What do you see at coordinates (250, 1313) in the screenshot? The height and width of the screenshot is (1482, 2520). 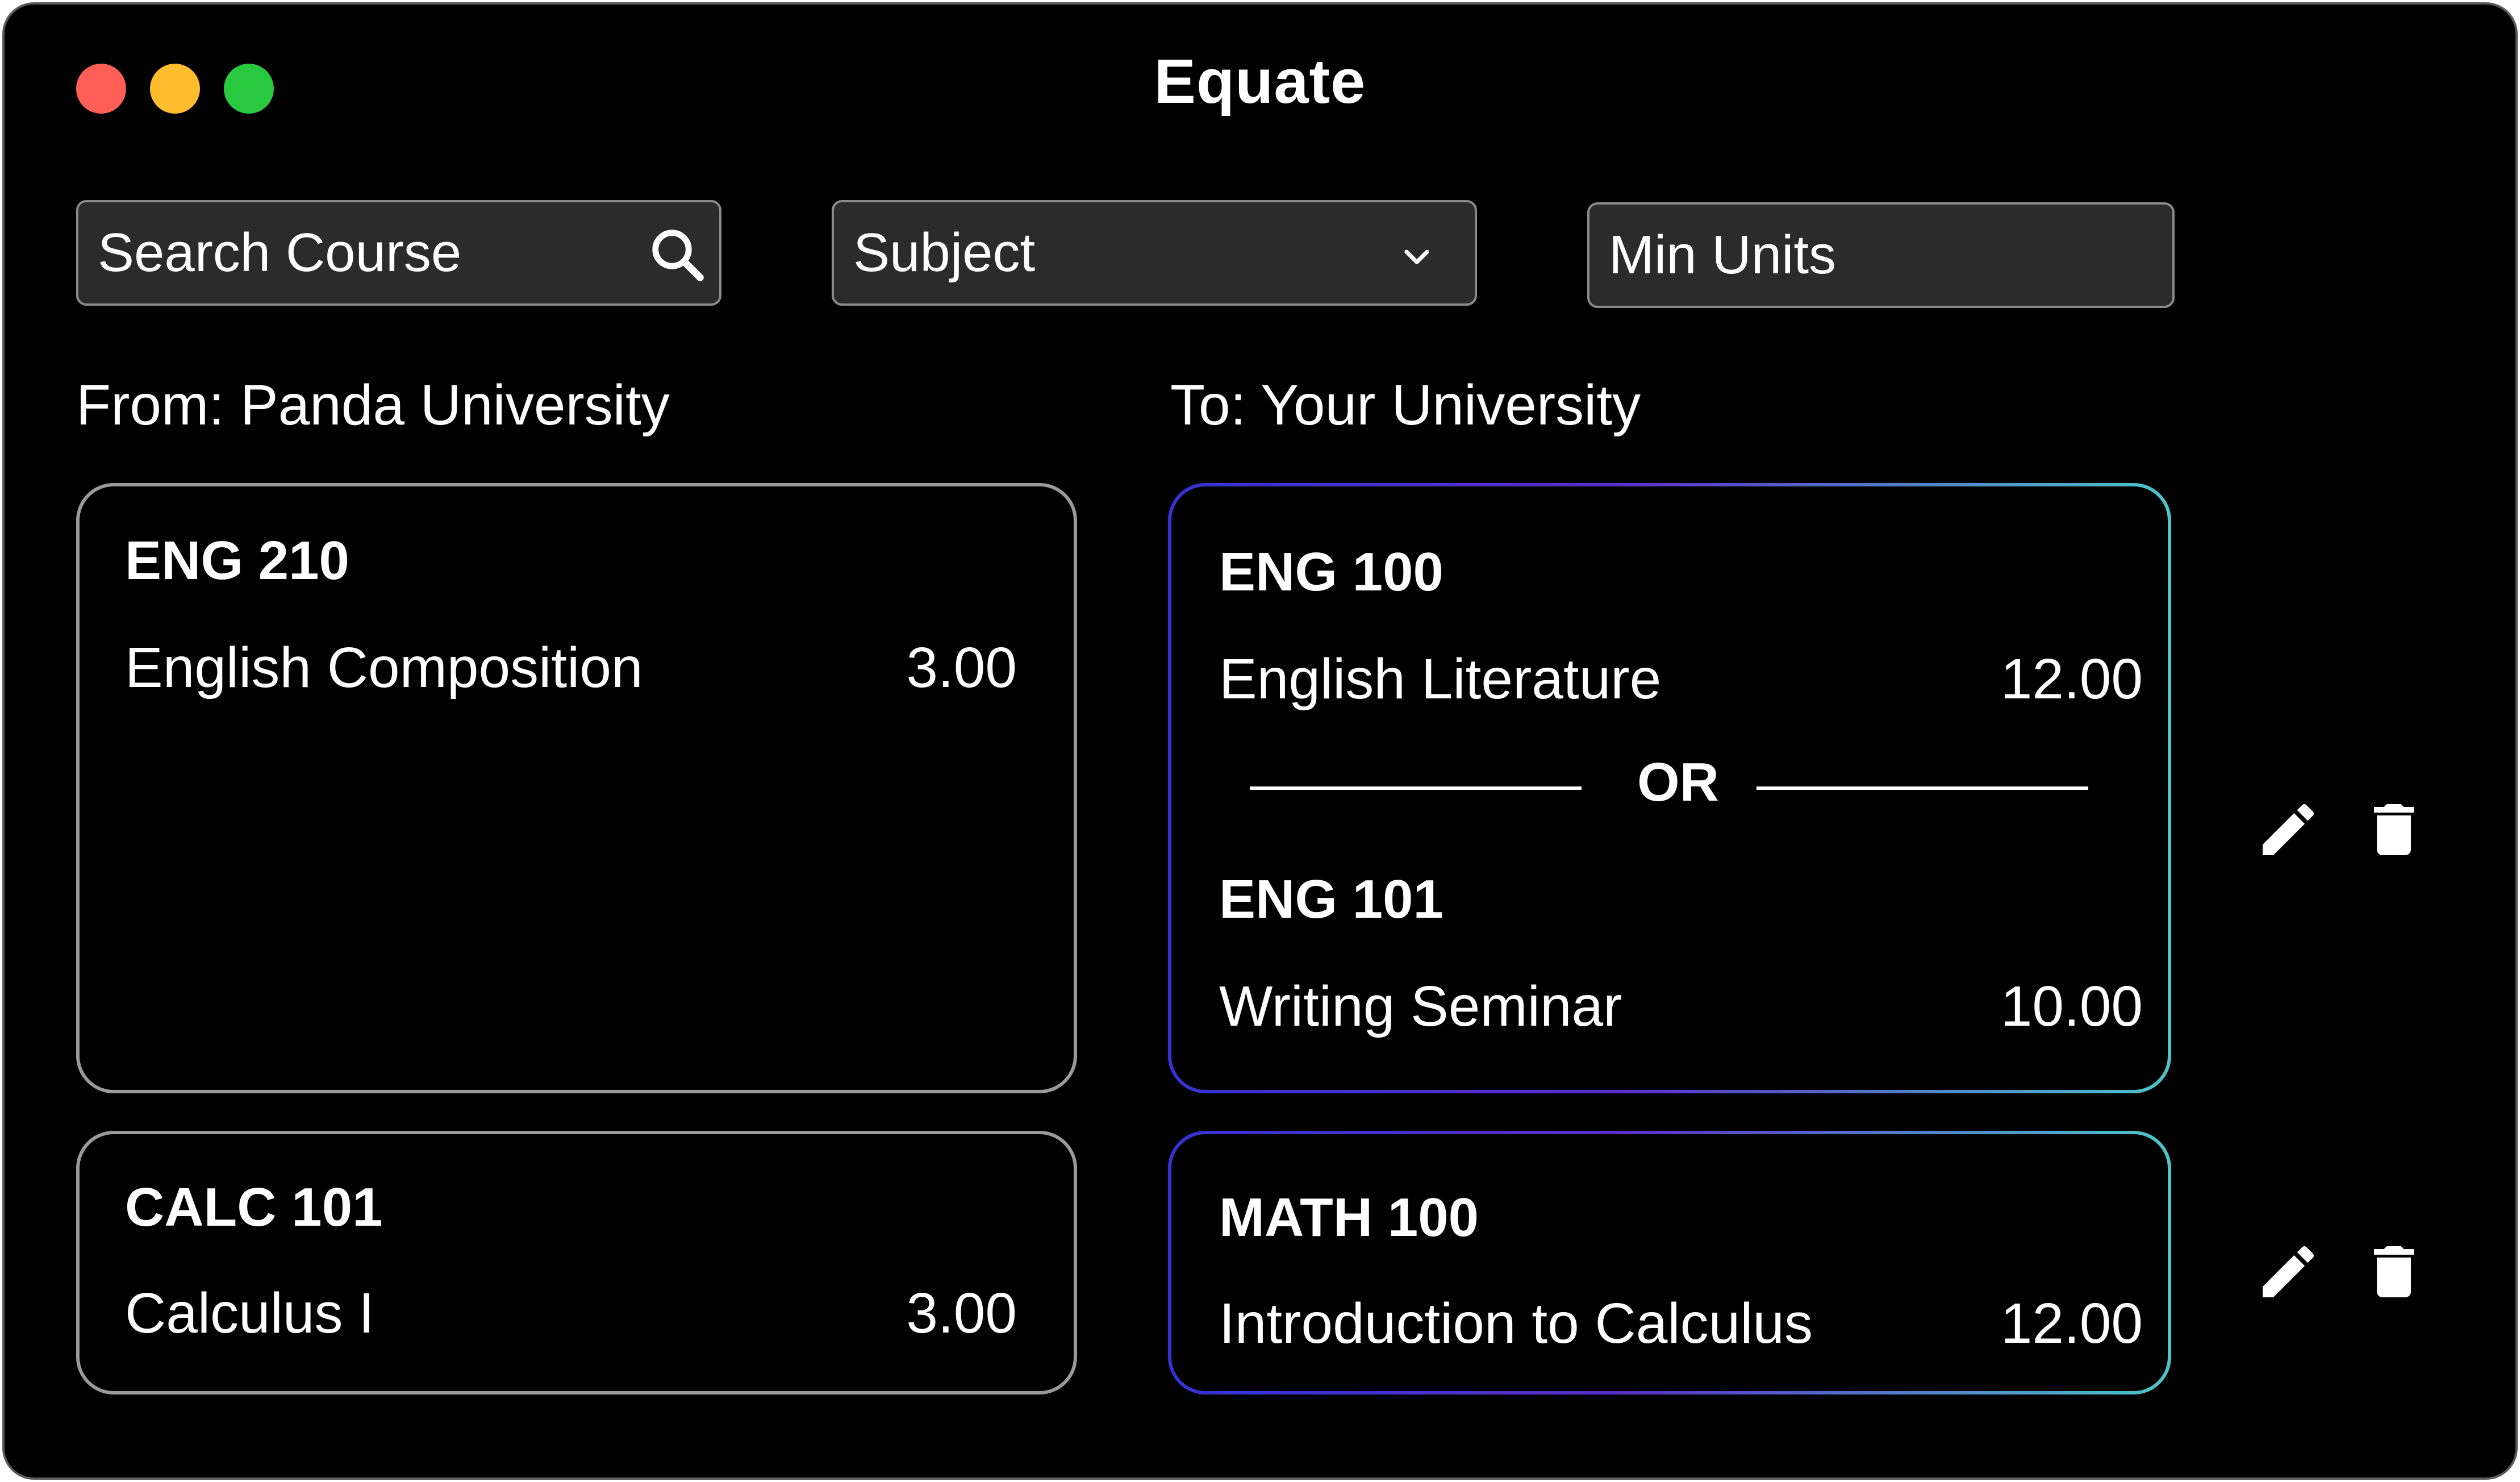 I see `course-name: Calculus I` at bounding box center [250, 1313].